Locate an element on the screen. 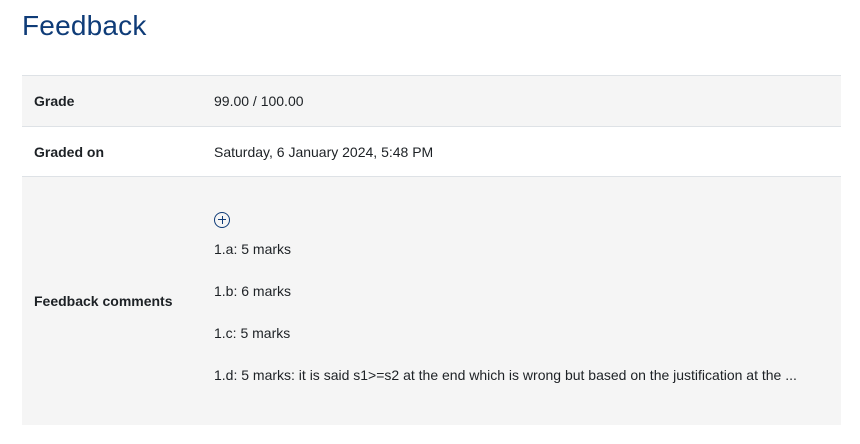 The width and height of the screenshot is (860, 444). grade-row: Grade 99.00 / 100.00 is located at coordinates (431, 101).